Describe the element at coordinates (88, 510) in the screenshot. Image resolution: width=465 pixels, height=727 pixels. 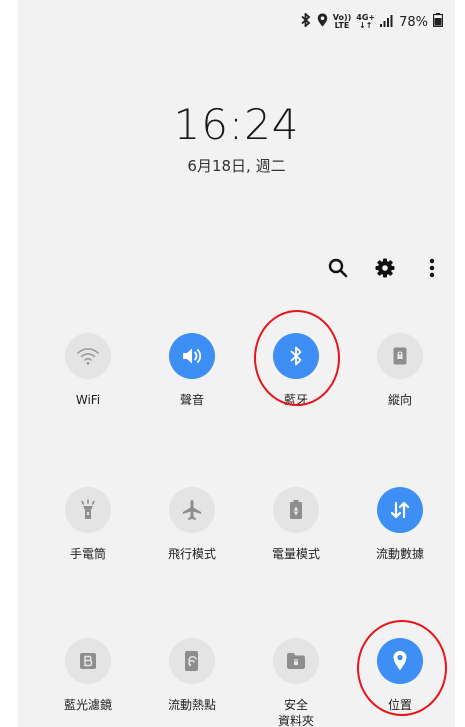
I see `flashlight-icon` at that location.